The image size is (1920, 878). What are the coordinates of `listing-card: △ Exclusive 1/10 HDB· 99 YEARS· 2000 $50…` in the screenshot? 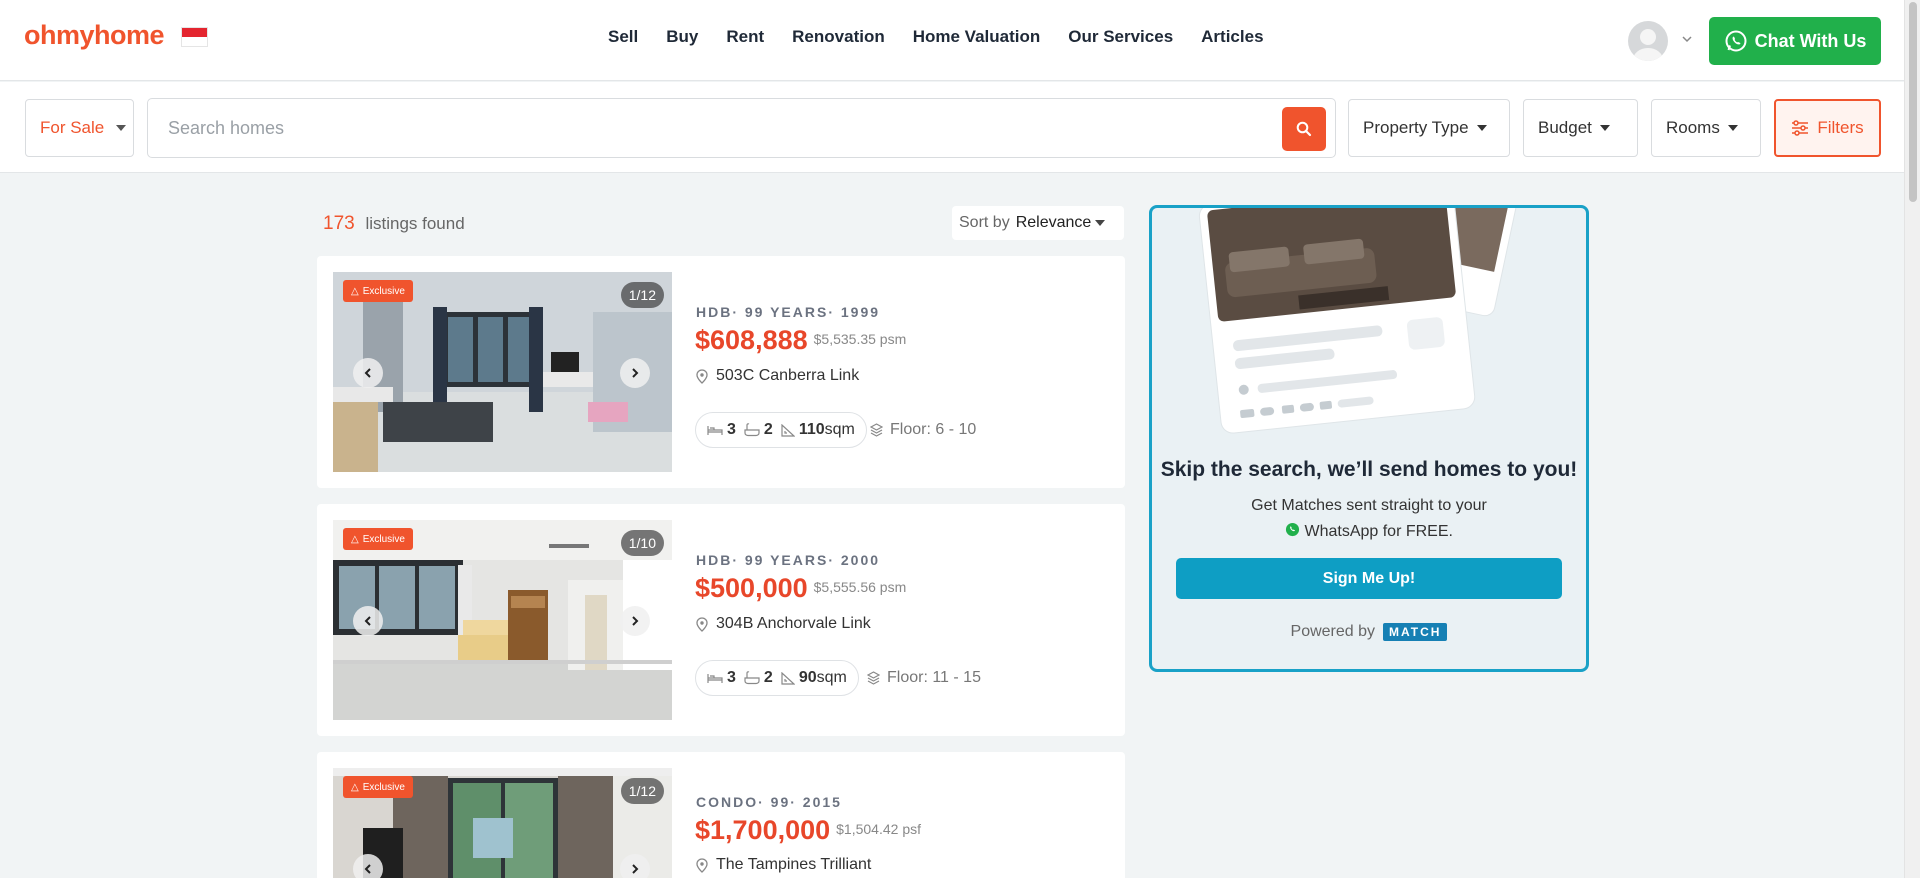 It's located at (721, 620).